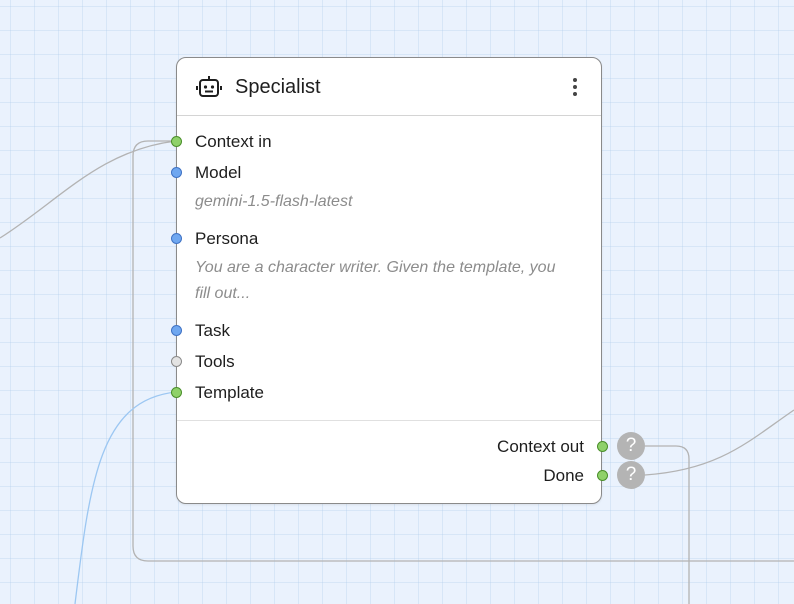 The height and width of the screenshot is (604, 794). I want to click on output-label-context-out: Context out, so click(540, 446).